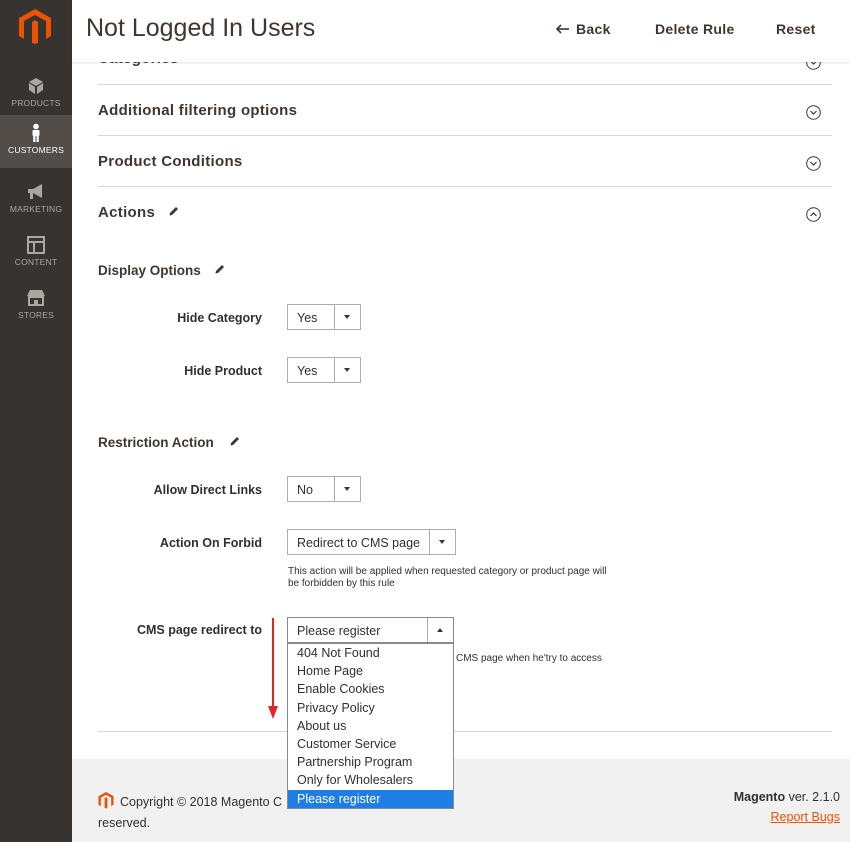 The width and height of the screenshot is (850, 842). I want to click on select-value: No, so click(305, 490).